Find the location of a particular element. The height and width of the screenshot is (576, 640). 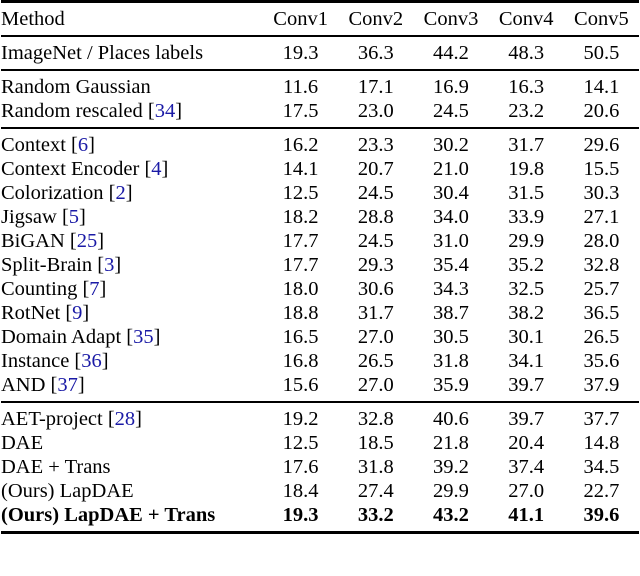

method-name-cell: Colorization [2] is located at coordinates (132, 193).